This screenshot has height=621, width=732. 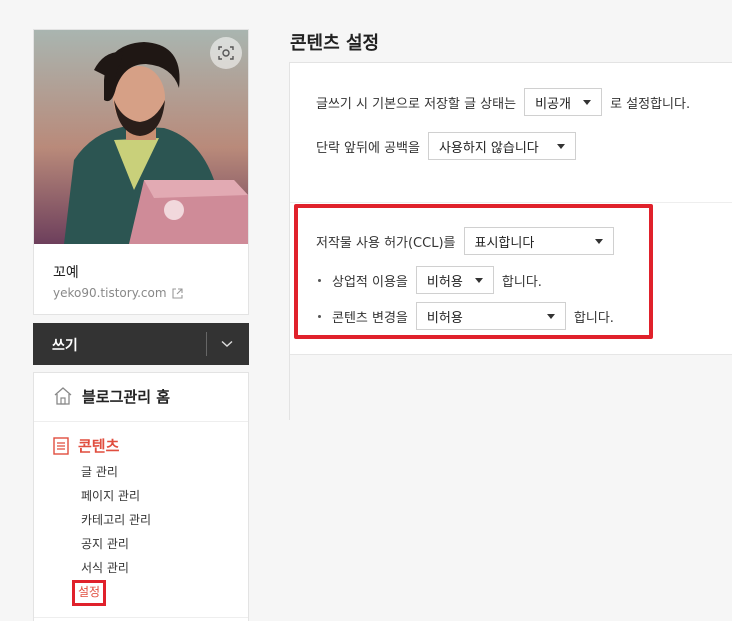 I want to click on paragraph-spacing-row: 단락 앞뒤에 공백을 사용하지 않습니다, so click(x=450, y=146).